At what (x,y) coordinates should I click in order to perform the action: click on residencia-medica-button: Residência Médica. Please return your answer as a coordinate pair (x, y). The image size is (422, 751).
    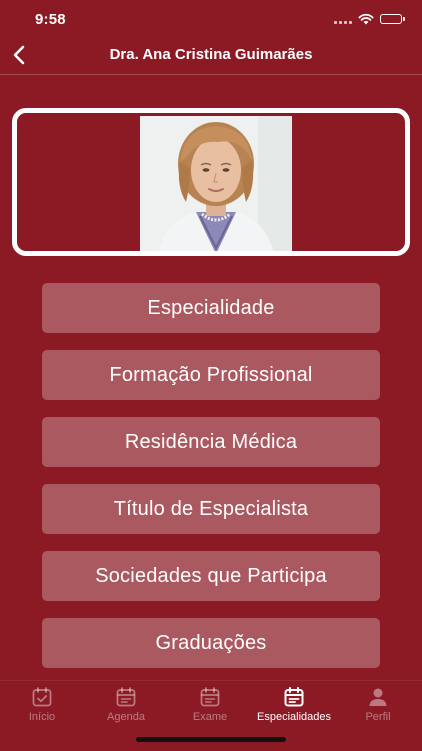
    Looking at the image, I should click on (211, 442).